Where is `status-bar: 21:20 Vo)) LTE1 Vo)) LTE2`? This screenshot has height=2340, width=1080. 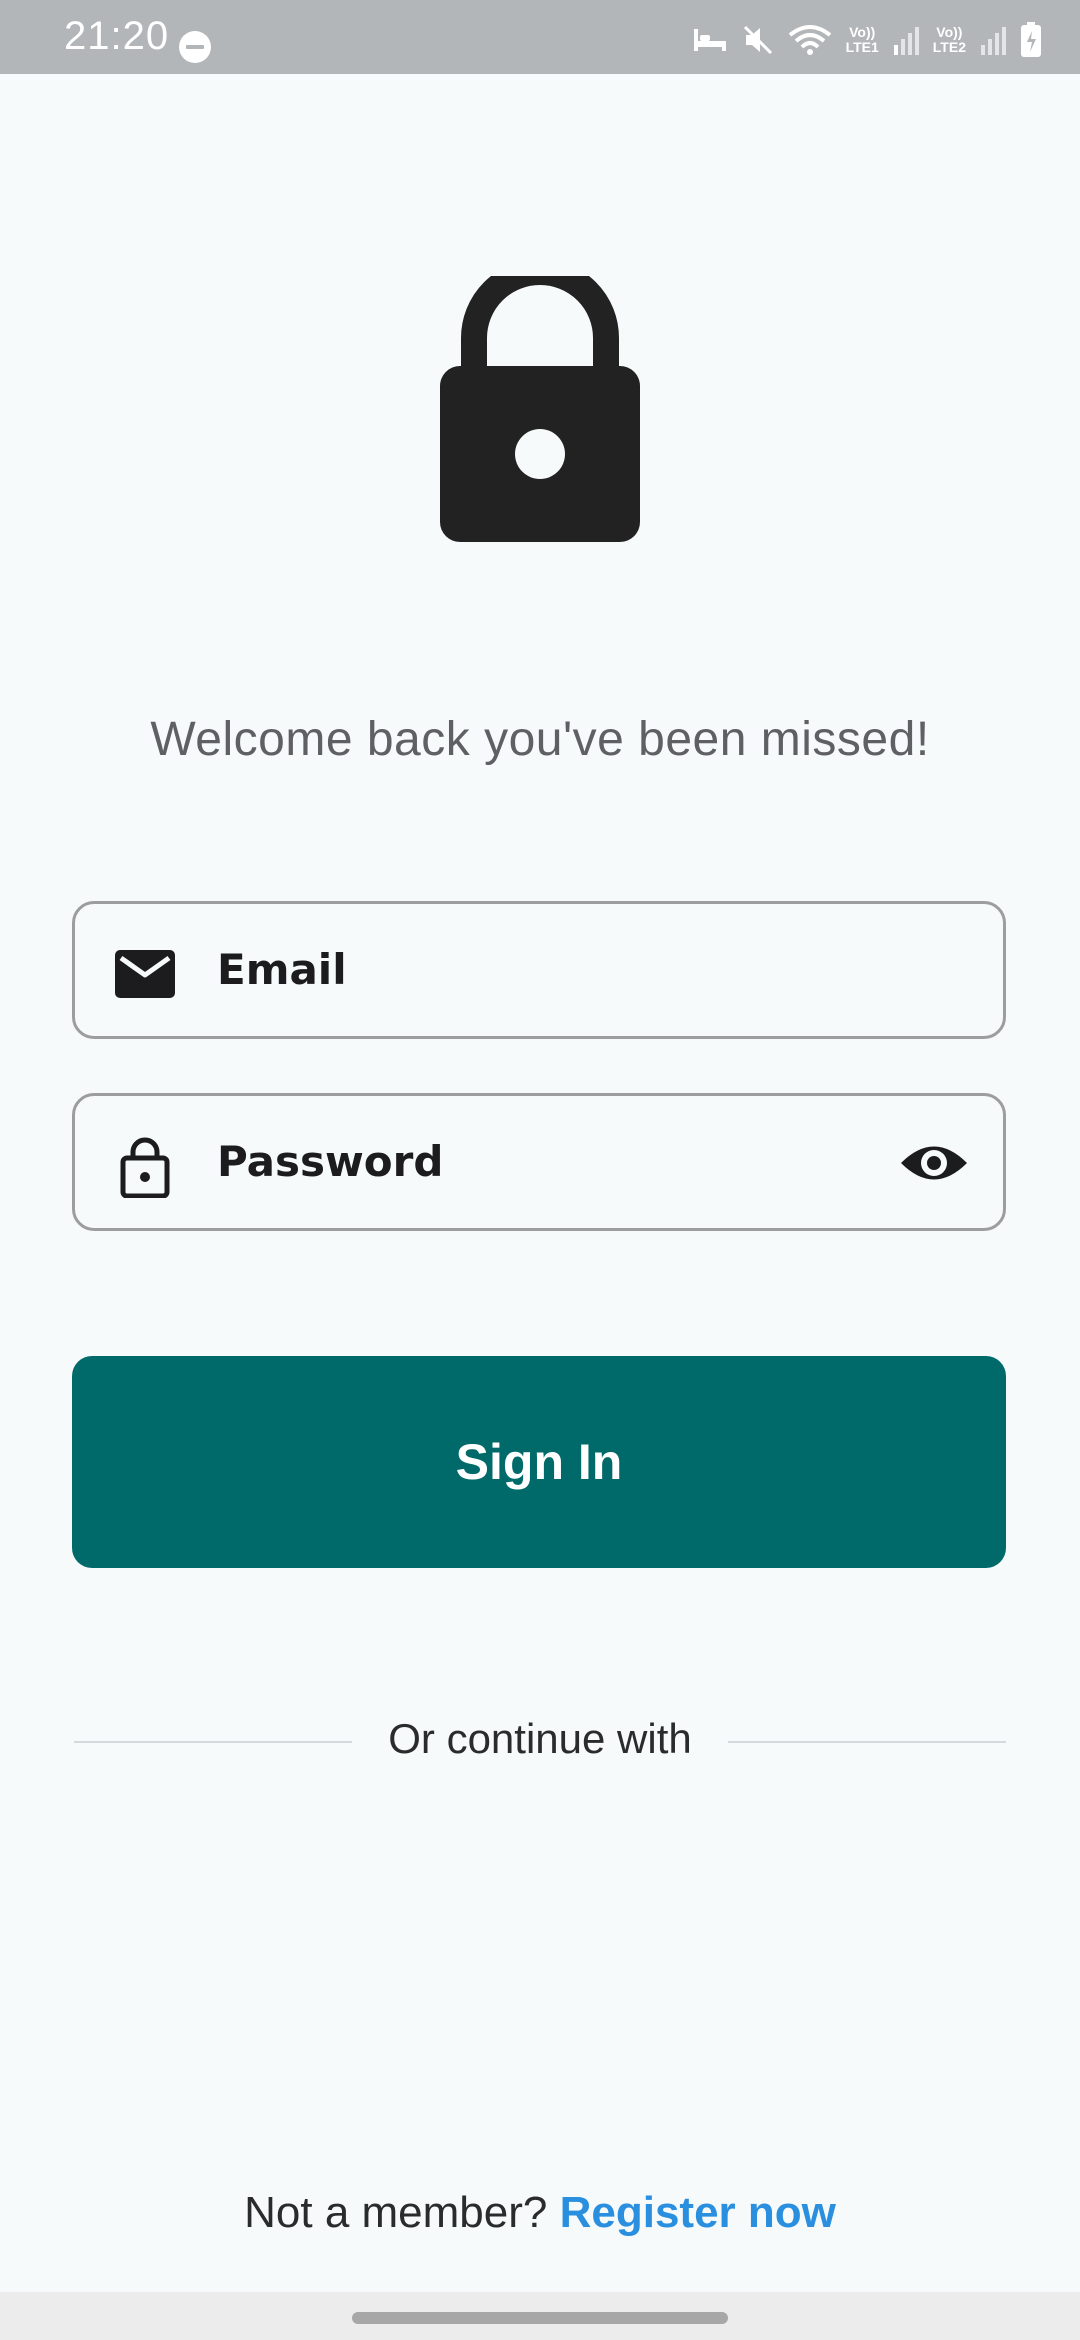
status-bar: 21:20 Vo)) LTE1 Vo)) LTE2 is located at coordinates (540, 37).